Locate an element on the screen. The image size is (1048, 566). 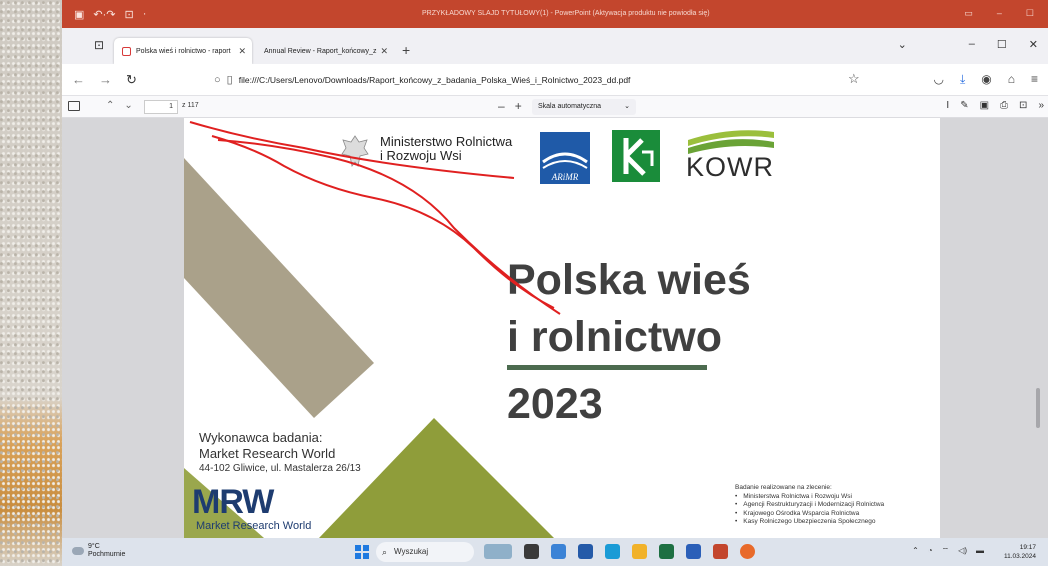
menu-icon: ≡ is located at coordinates (1034, 79).